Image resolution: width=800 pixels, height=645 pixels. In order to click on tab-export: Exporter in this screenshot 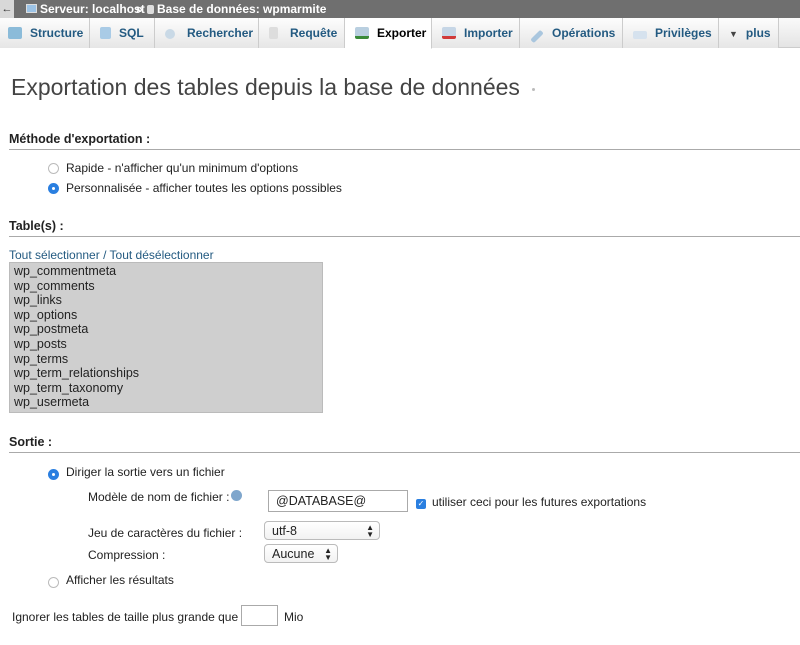, I will do `click(388, 33)`.